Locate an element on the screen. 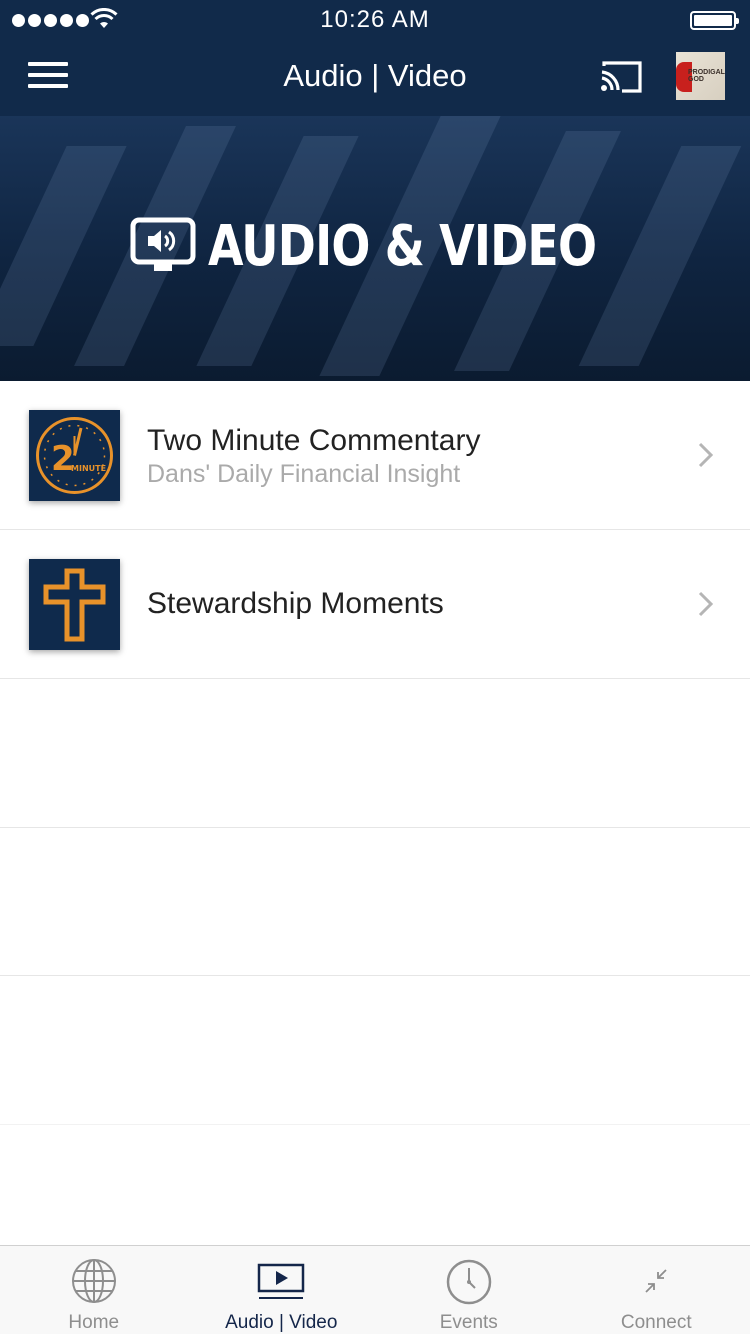 The image size is (750, 1334). tab-label: Audio | Video is located at coordinates (281, 1322).